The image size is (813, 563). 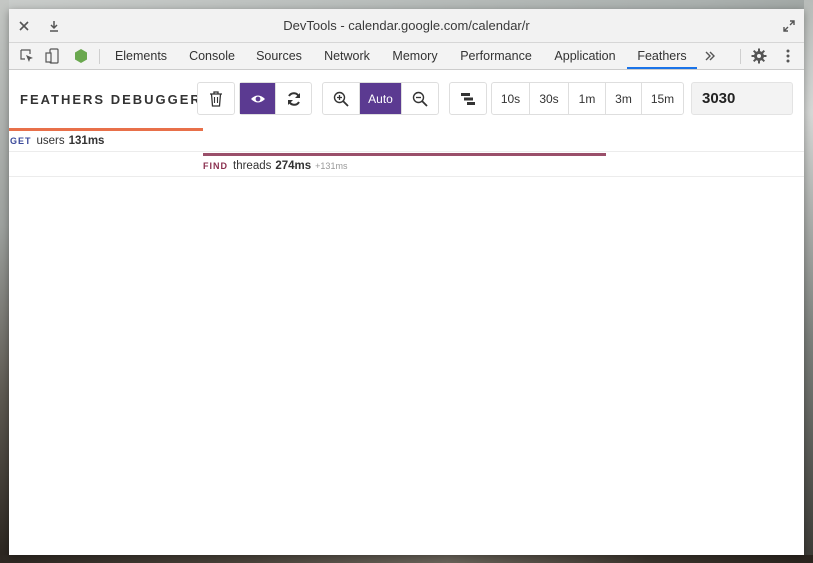 I want to click on zoom-group: Auto, so click(x=380, y=98).